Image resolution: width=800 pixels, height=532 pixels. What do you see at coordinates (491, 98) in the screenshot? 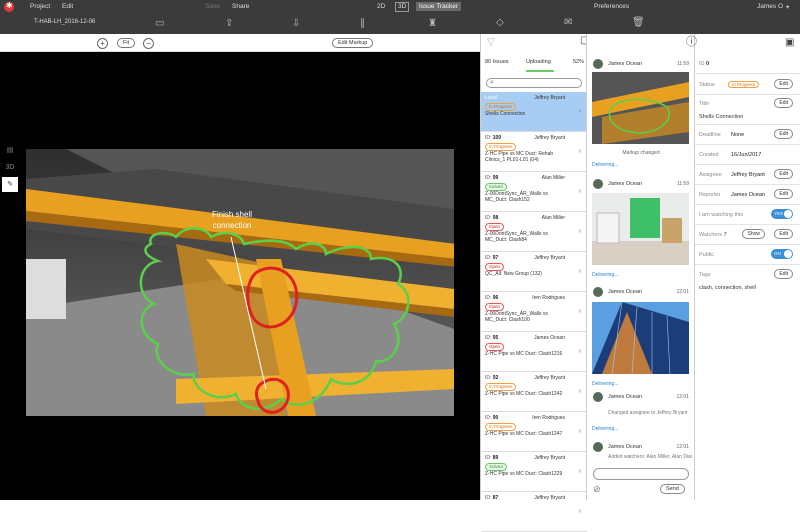
I see `issue-id: Local` at bounding box center [491, 98].